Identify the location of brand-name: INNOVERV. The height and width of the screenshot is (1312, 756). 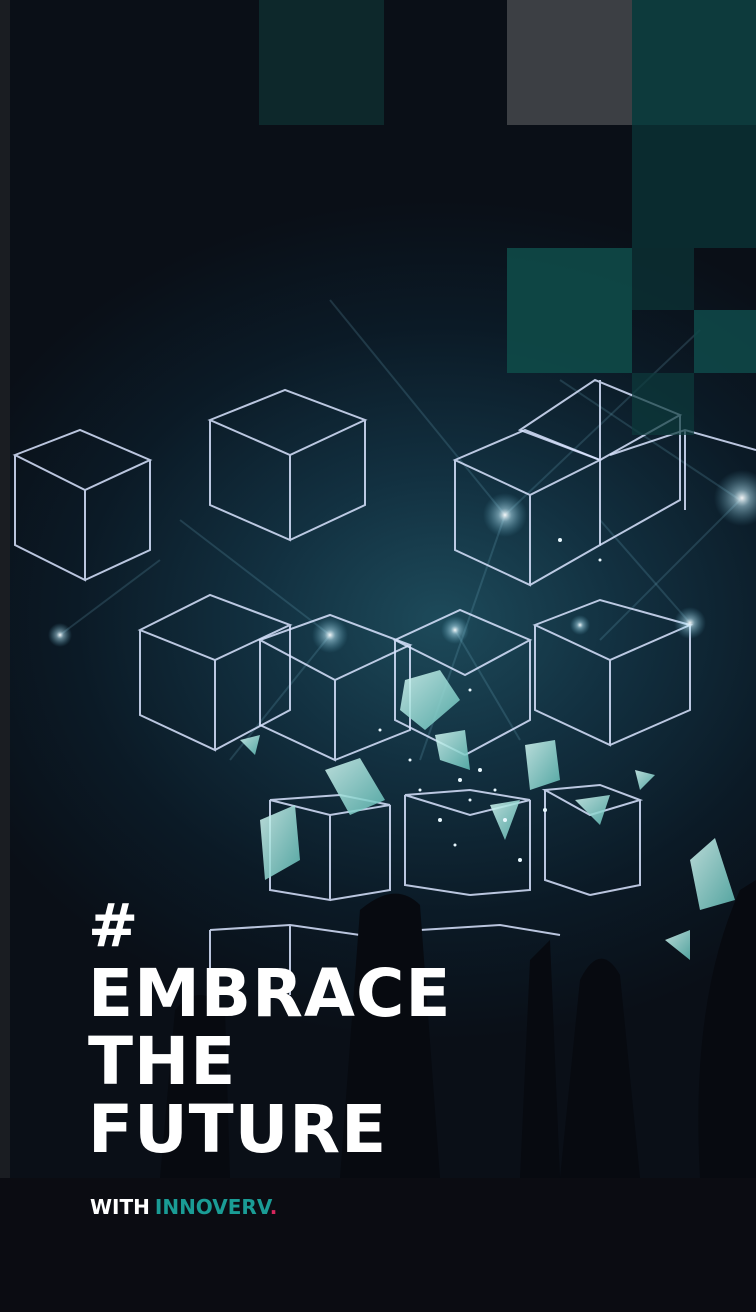
(212, 1207).